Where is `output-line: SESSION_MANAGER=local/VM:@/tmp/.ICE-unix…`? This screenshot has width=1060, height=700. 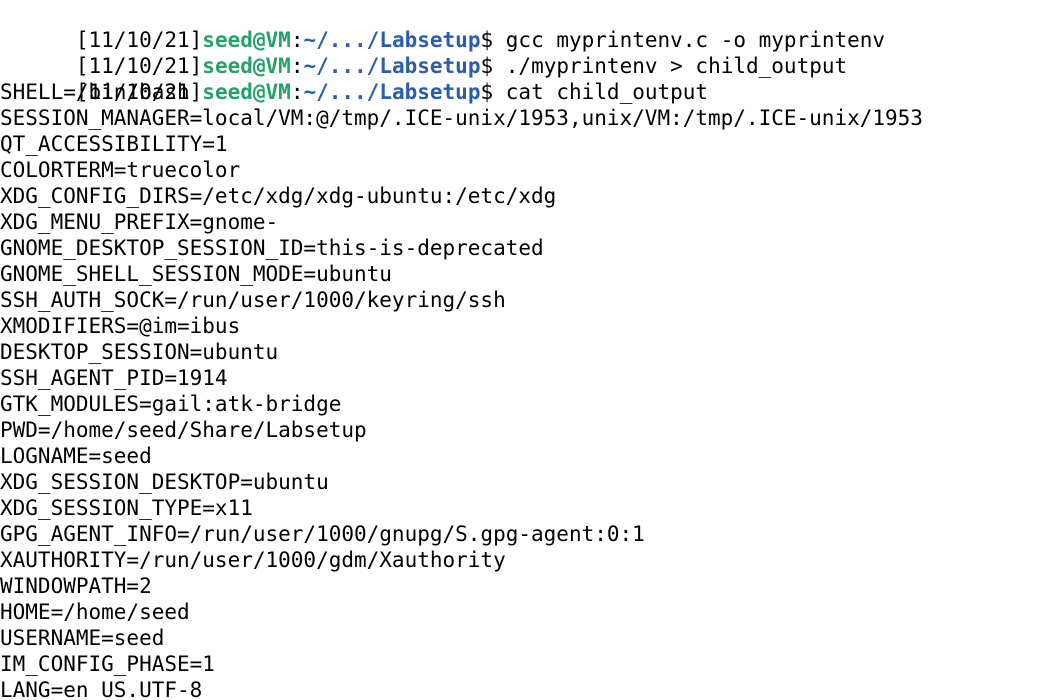 output-line: SESSION_MANAGER=local/VM:@/tmp/.ICE-unix… is located at coordinates (461, 118).